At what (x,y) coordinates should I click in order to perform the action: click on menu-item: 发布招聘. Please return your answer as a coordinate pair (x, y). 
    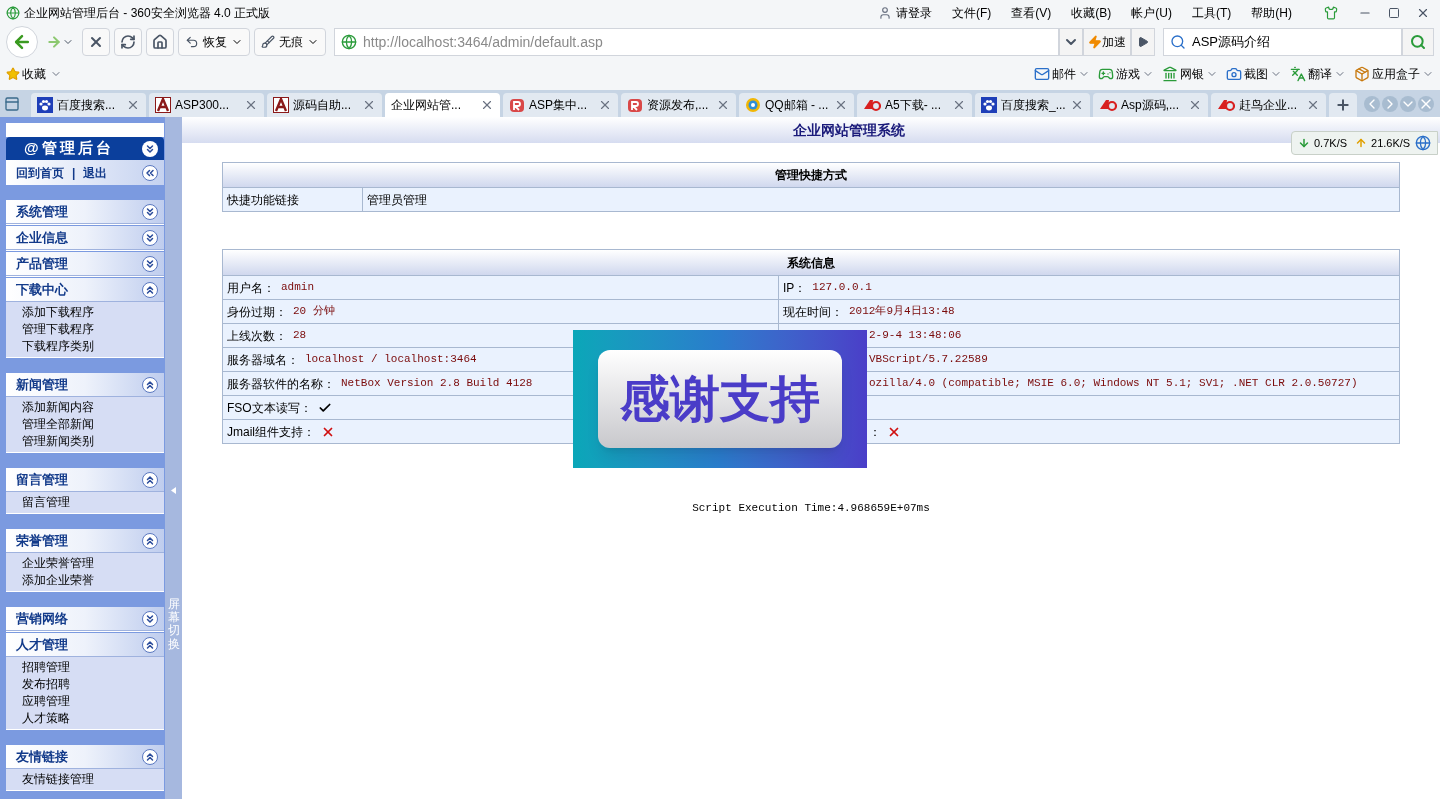
    Looking at the image, I should click on (93, 684).